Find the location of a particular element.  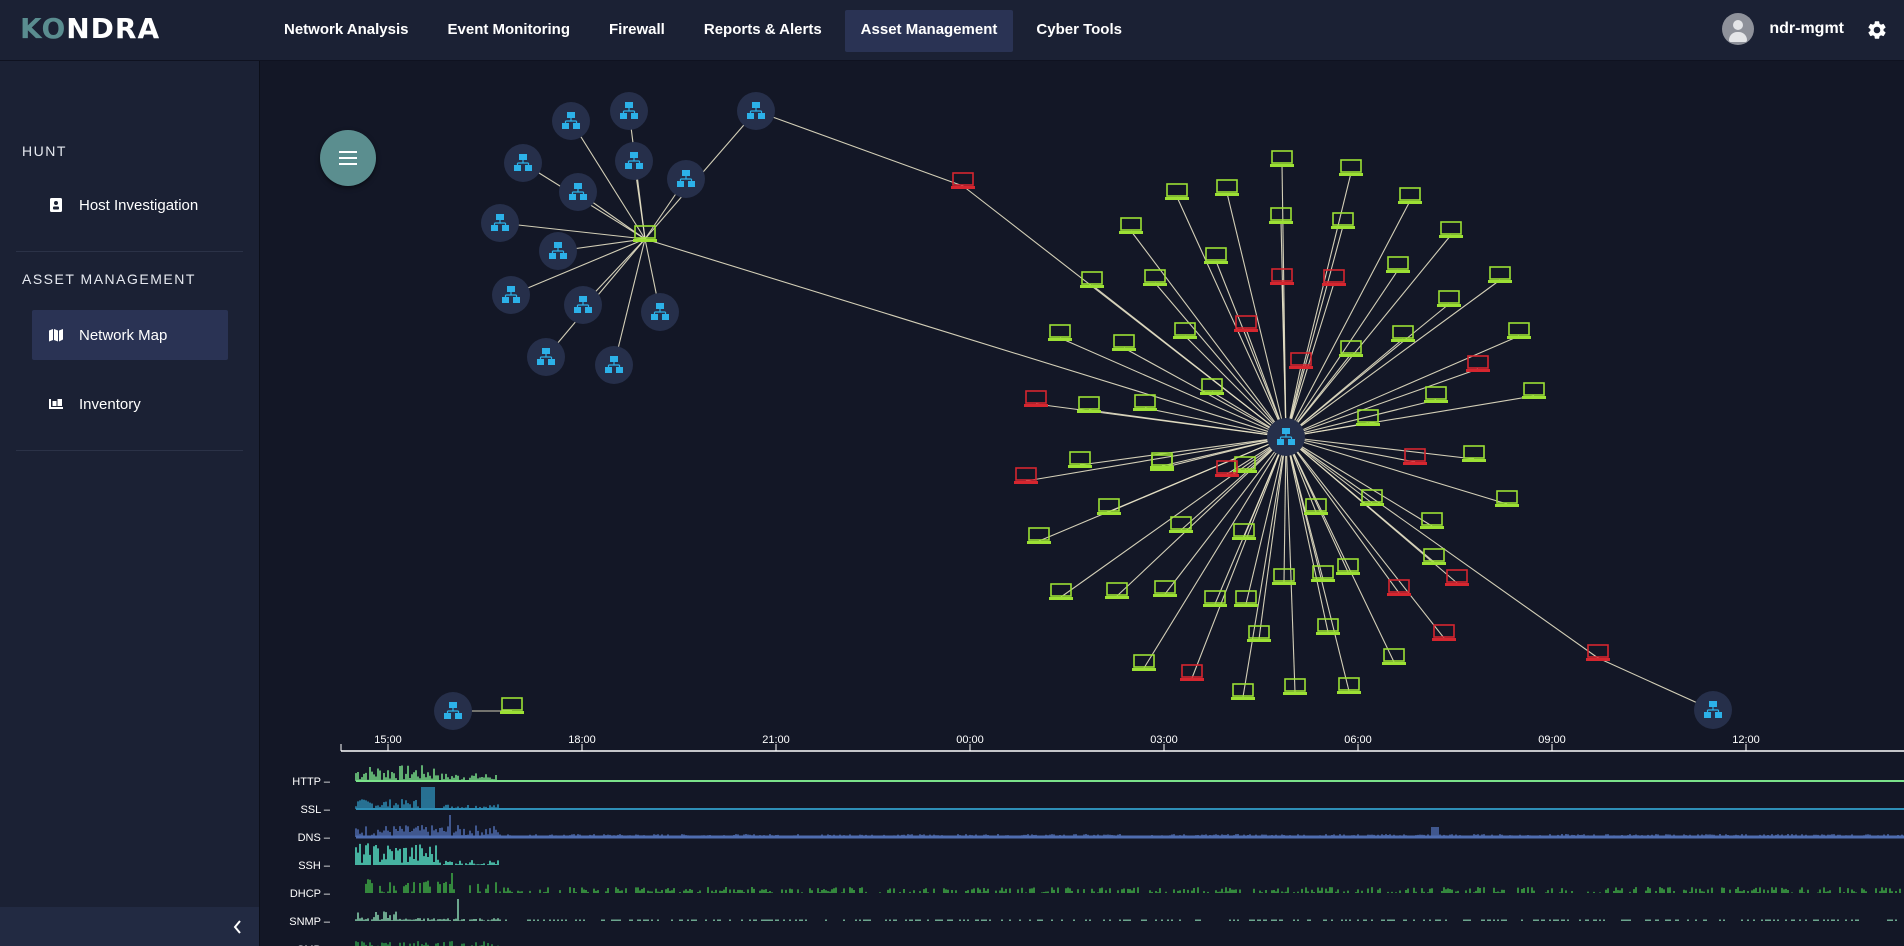

chevron-left-icon is located at coordinates (237, 927).